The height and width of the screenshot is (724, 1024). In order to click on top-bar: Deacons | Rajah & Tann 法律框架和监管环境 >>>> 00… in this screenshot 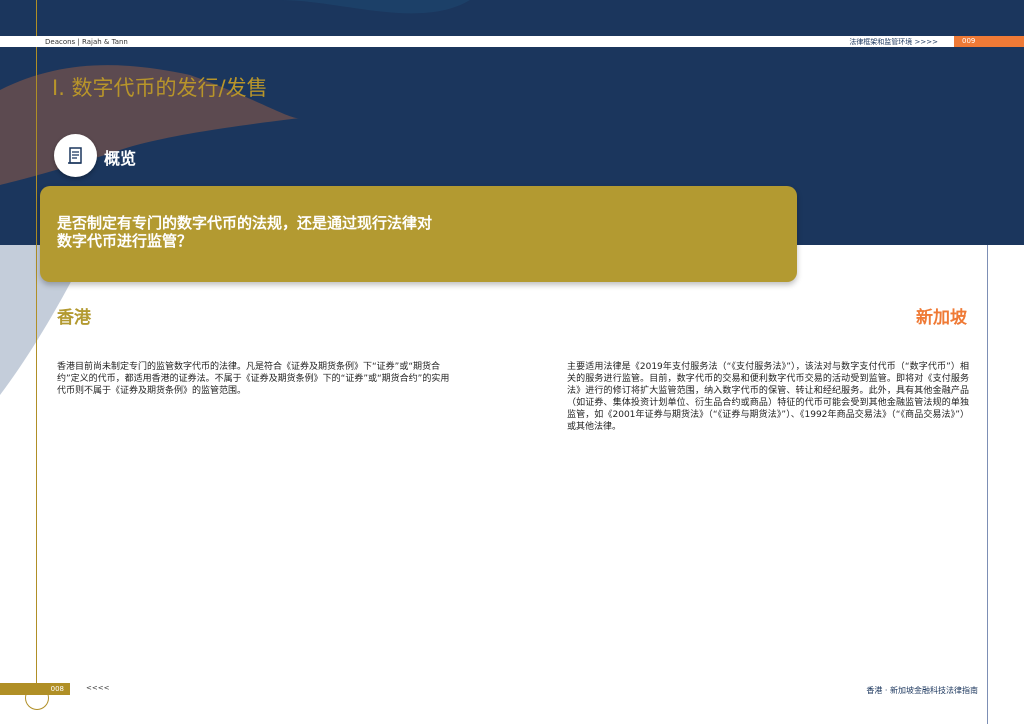, I will do `click(512, 41)`.